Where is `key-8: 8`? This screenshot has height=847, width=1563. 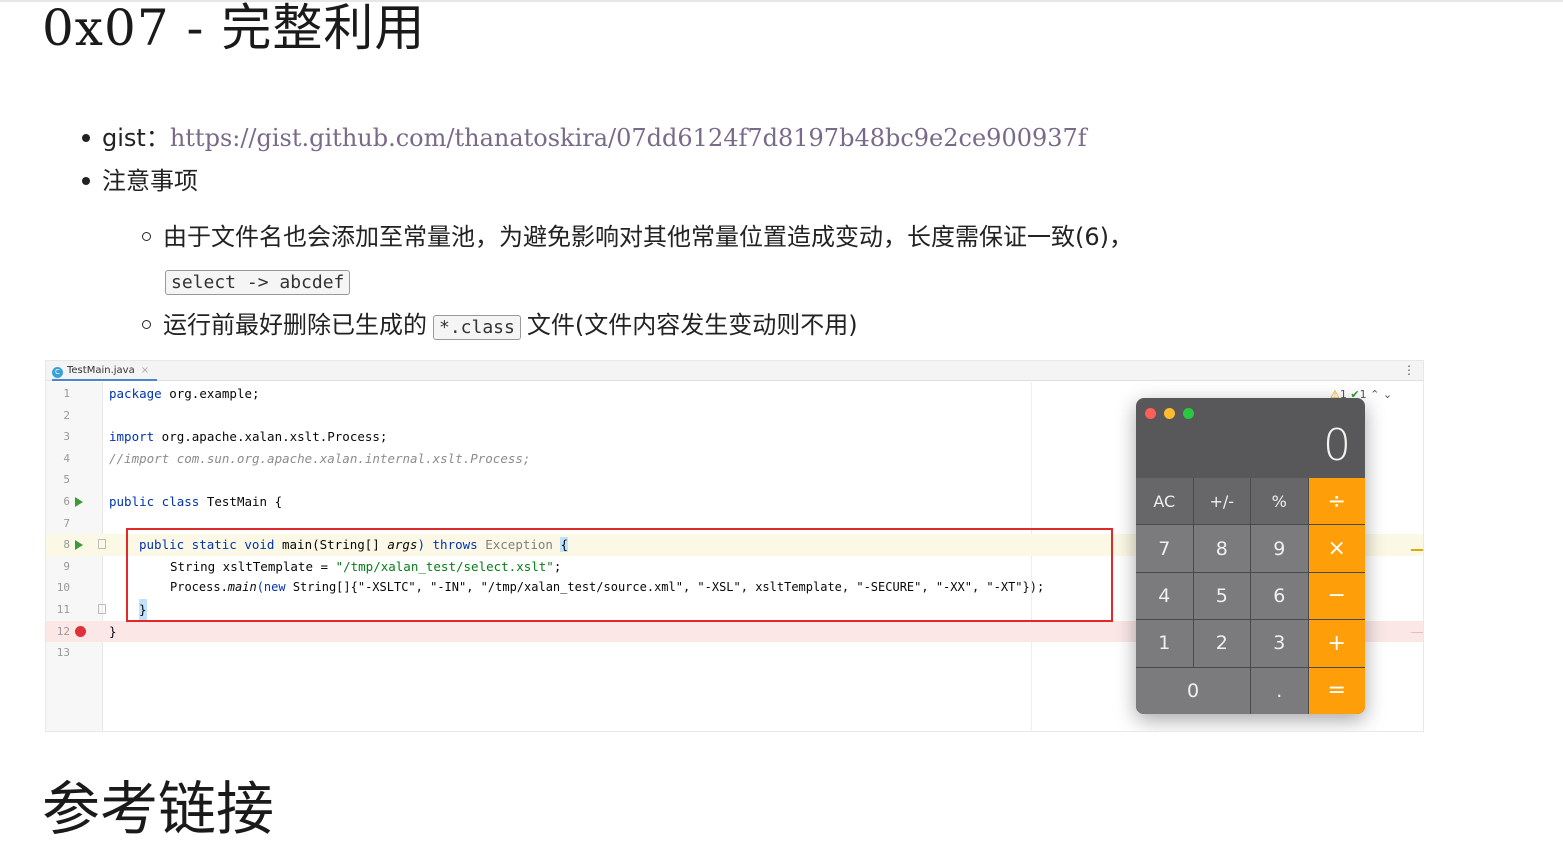
key-8: 8 is located at coordinates (1221, 548).